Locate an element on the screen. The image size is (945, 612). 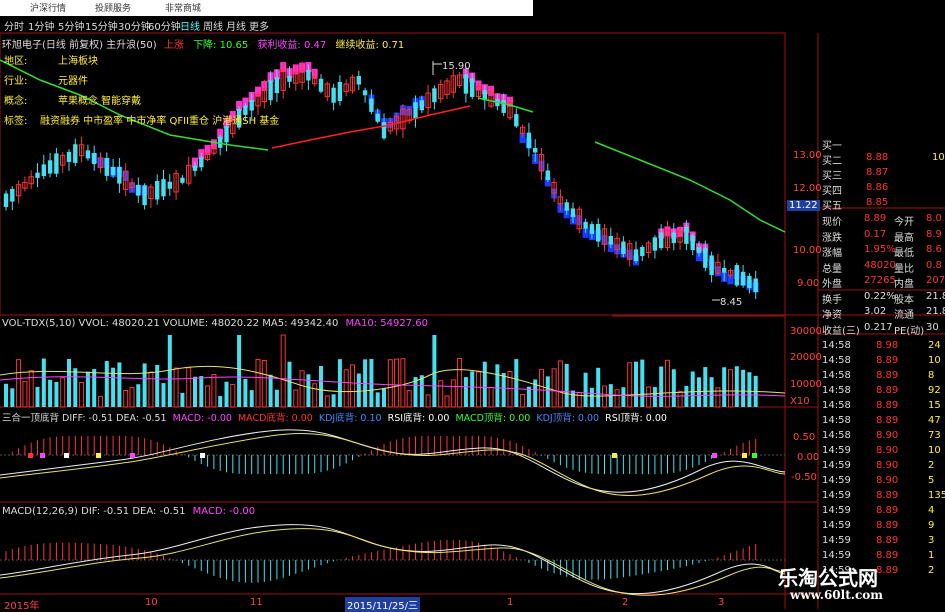
low-marker: 8.45 is located at coordinates (731, 302).